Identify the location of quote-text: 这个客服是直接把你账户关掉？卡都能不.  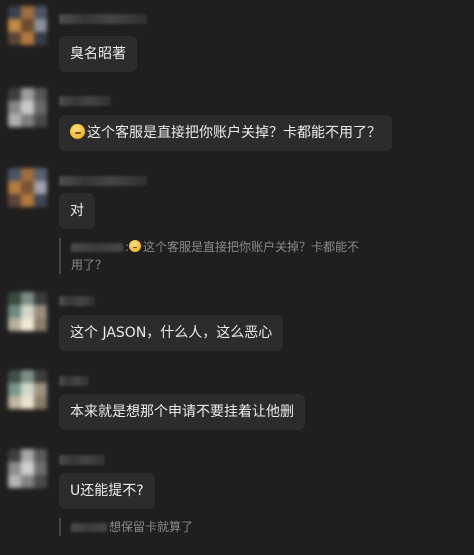
(251, 247).